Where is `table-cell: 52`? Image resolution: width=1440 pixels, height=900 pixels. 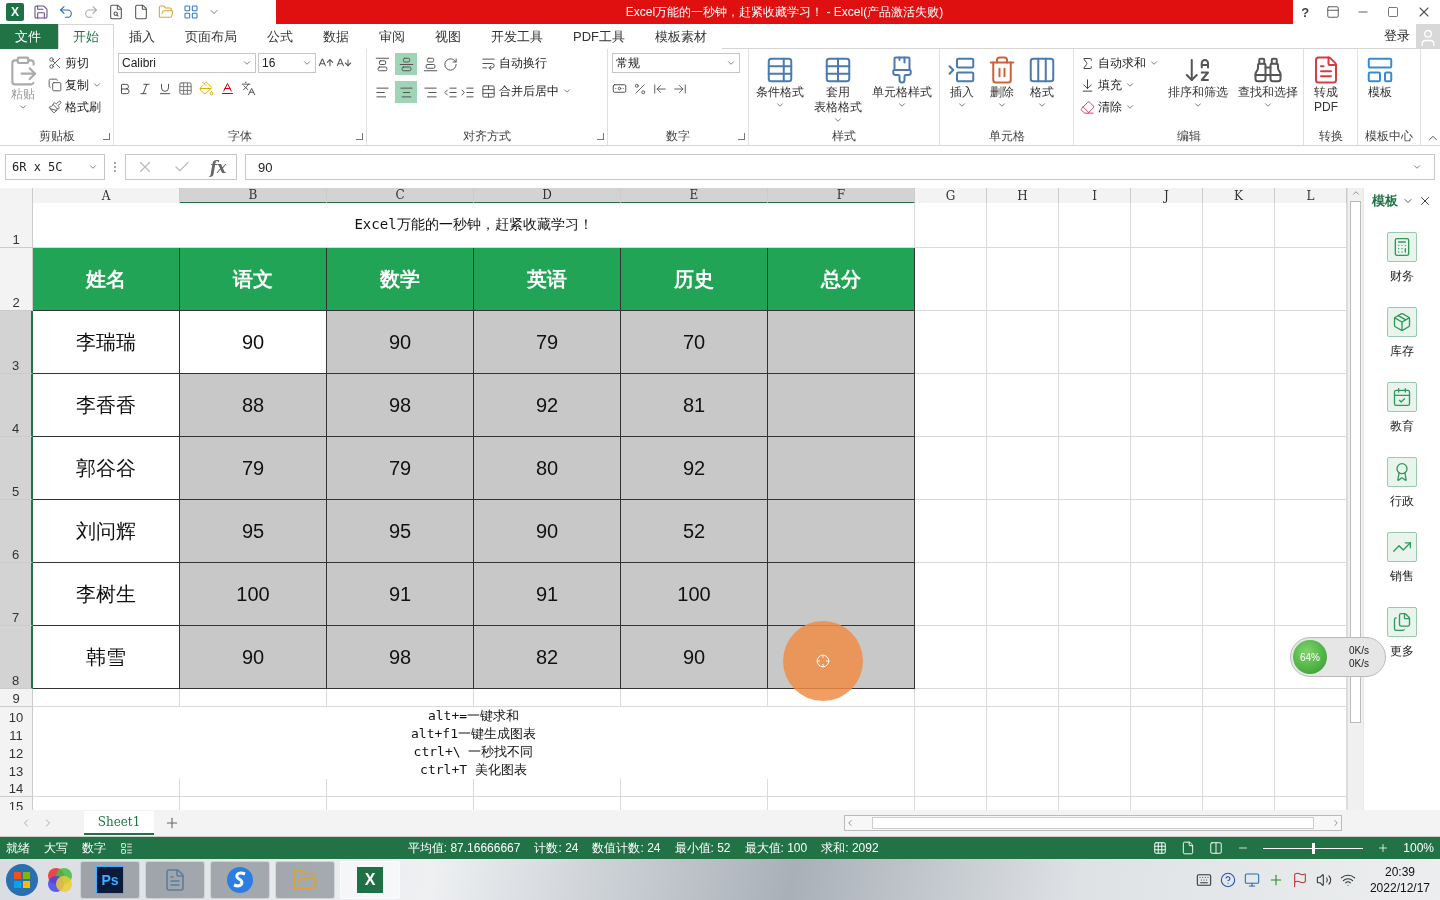
table-cell: 52 is located at coordinates (694, 531).